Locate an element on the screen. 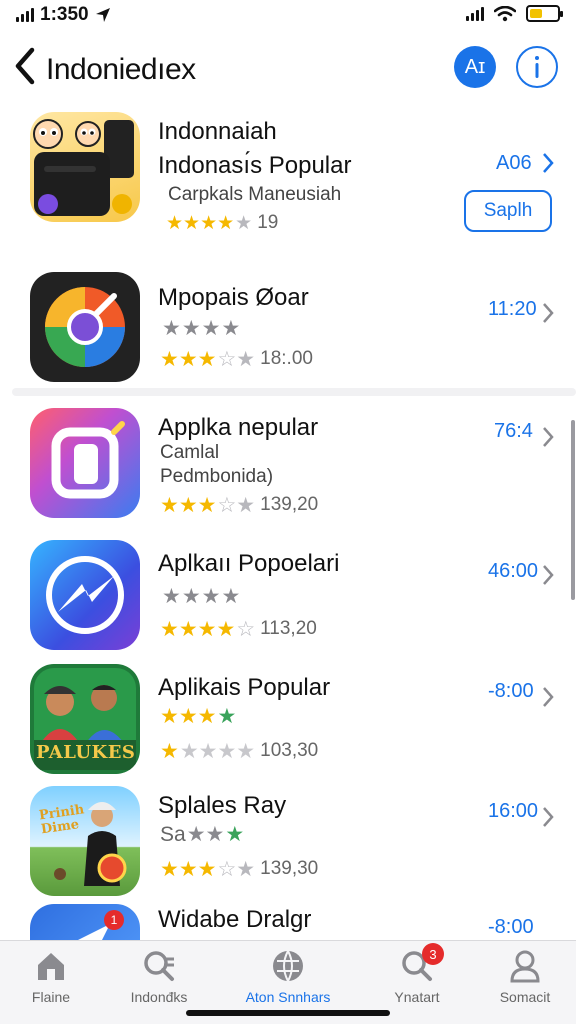 The image size is (576, 1024). section-divider is located at coordinates (294, 392).